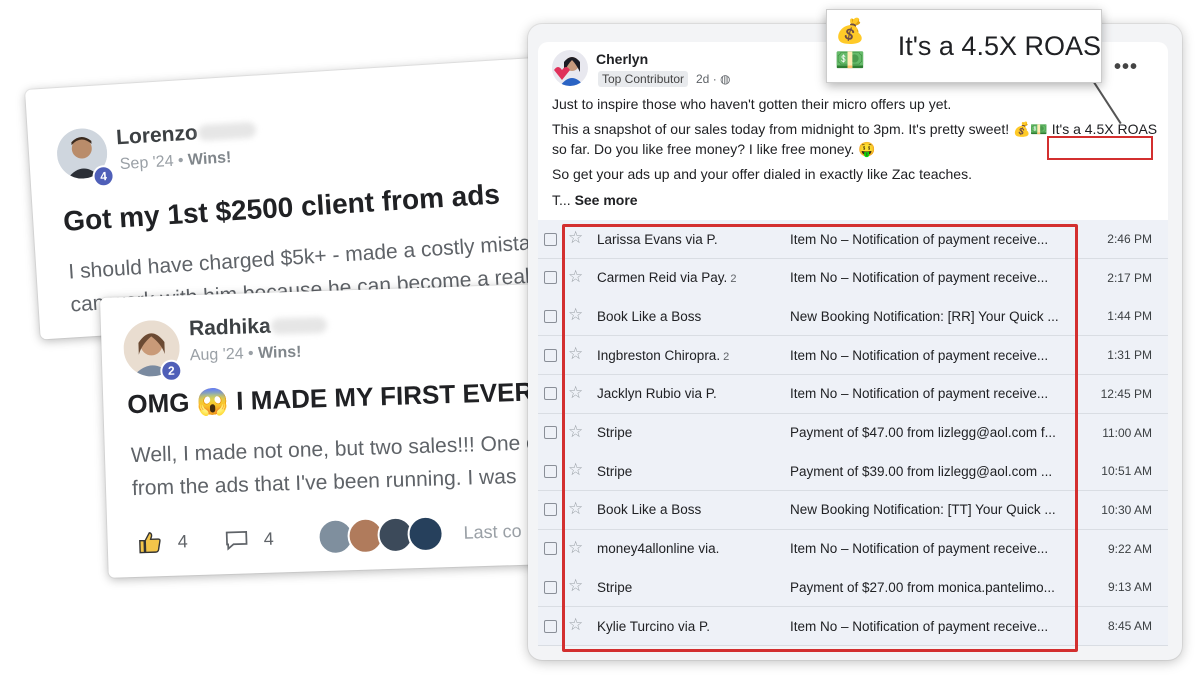 This screenshot has width=1200, height=686. I want to click on post-headline: OMG 😱 I MADE MY FIRST EVER, so click(330, 398).